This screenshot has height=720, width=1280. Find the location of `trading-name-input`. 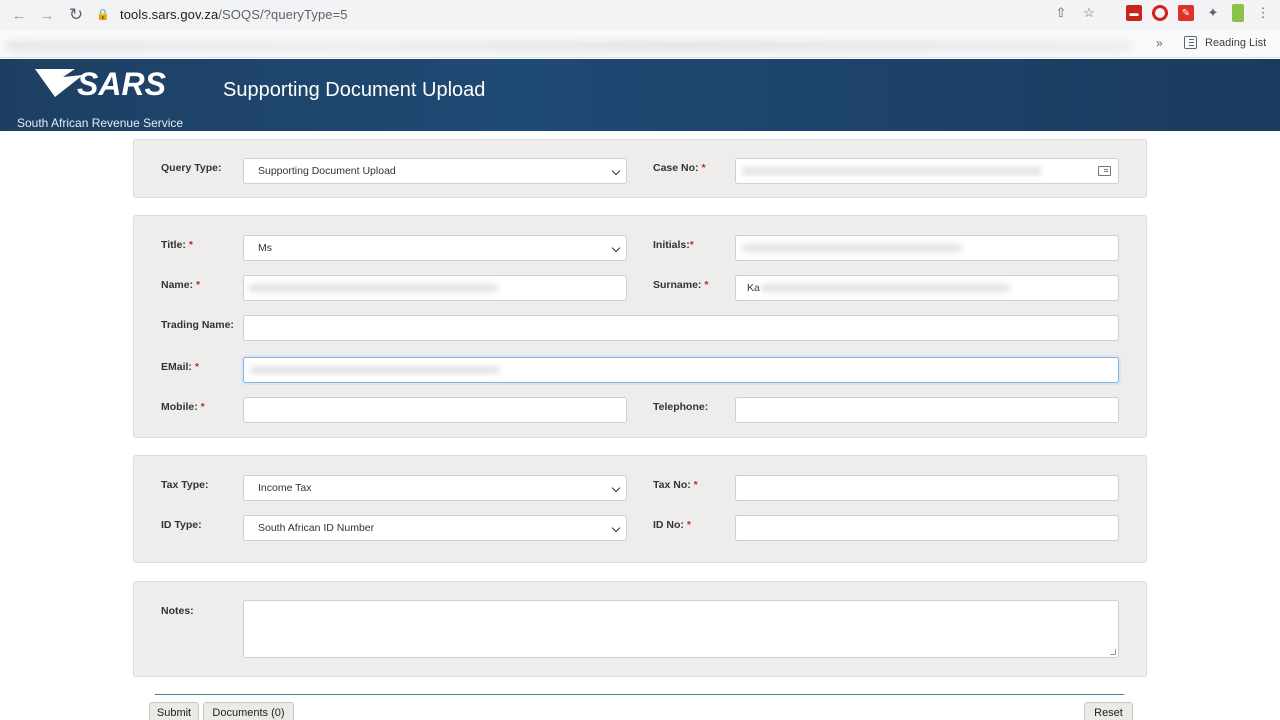

trading-name-input is located at coordinates (681, 328).